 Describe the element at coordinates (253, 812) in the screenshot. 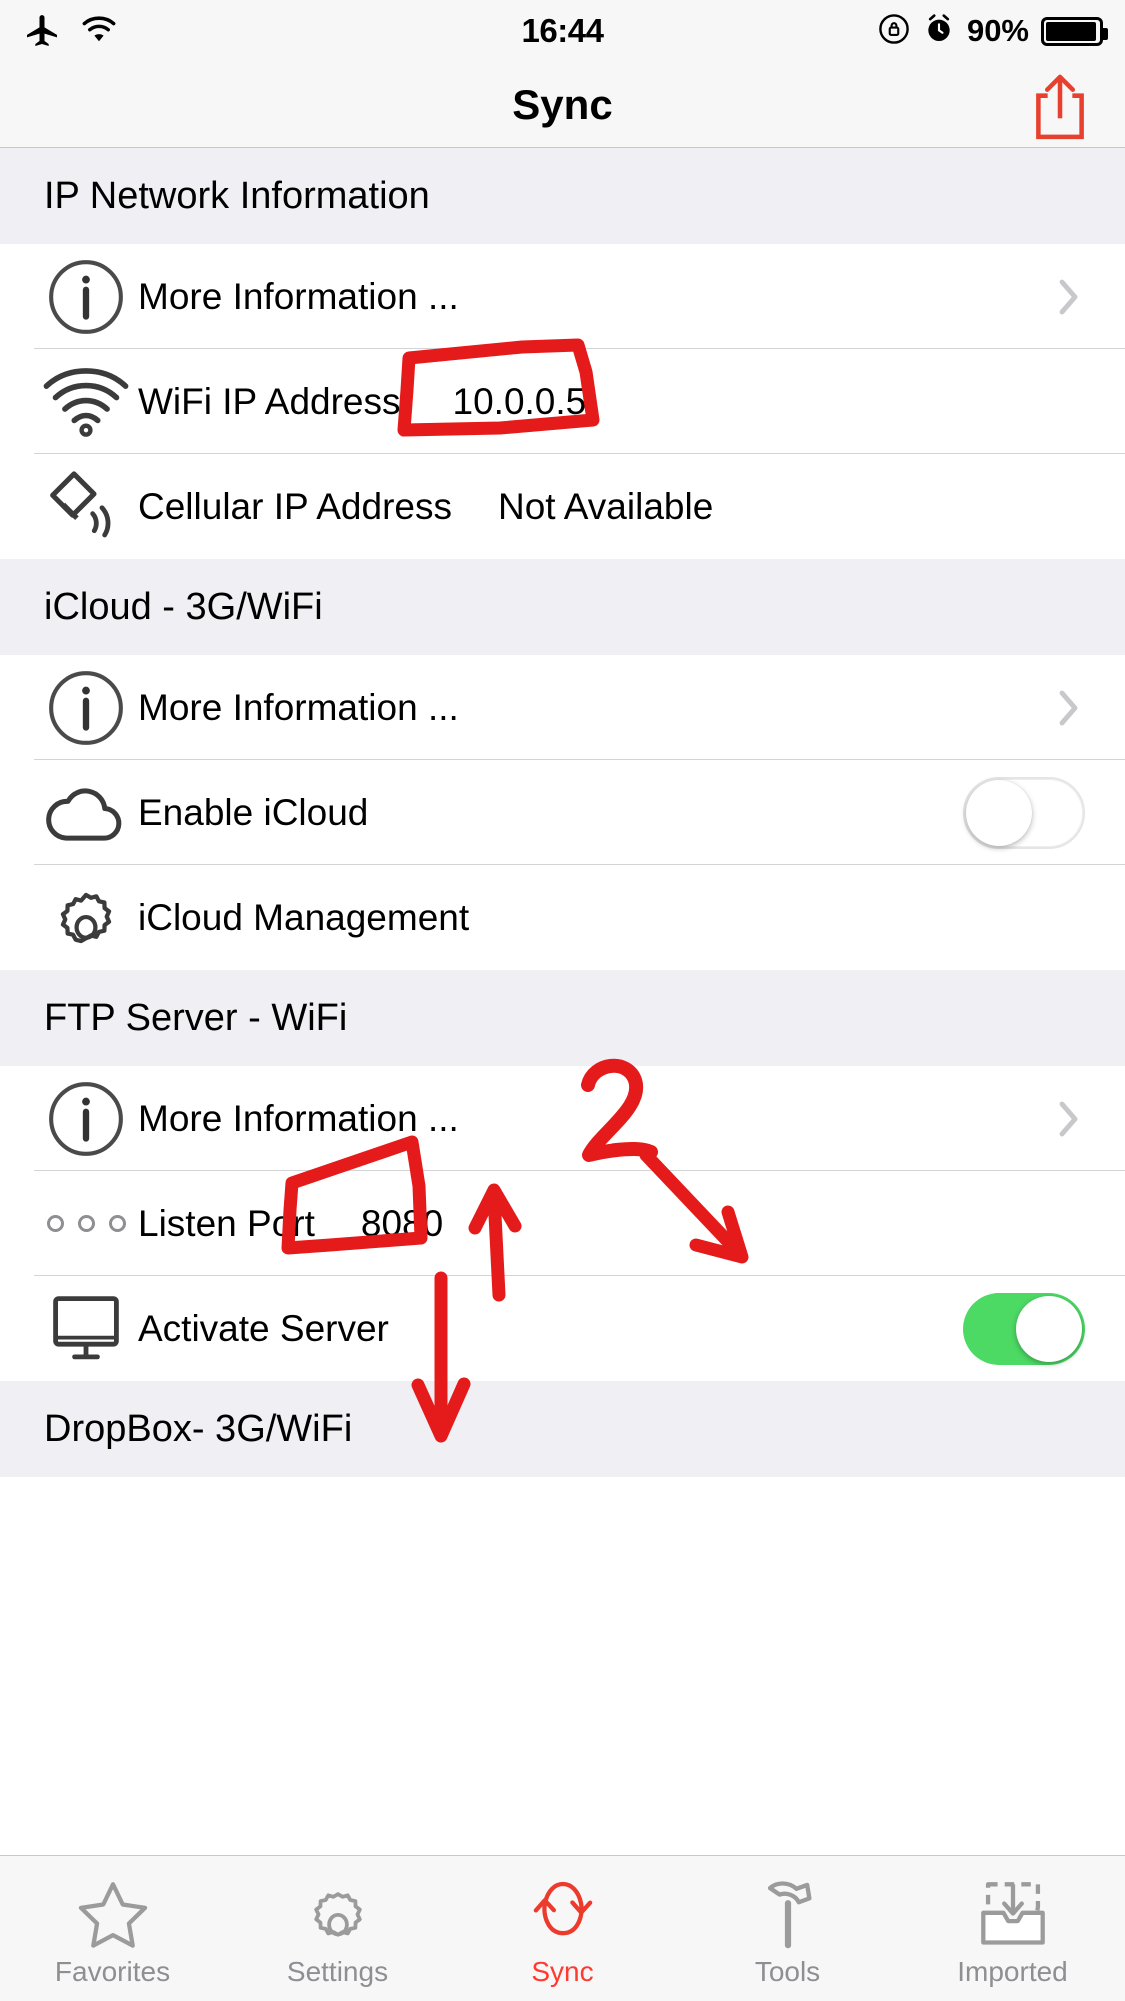

I see `row-label: Enable iCloud` at that location.